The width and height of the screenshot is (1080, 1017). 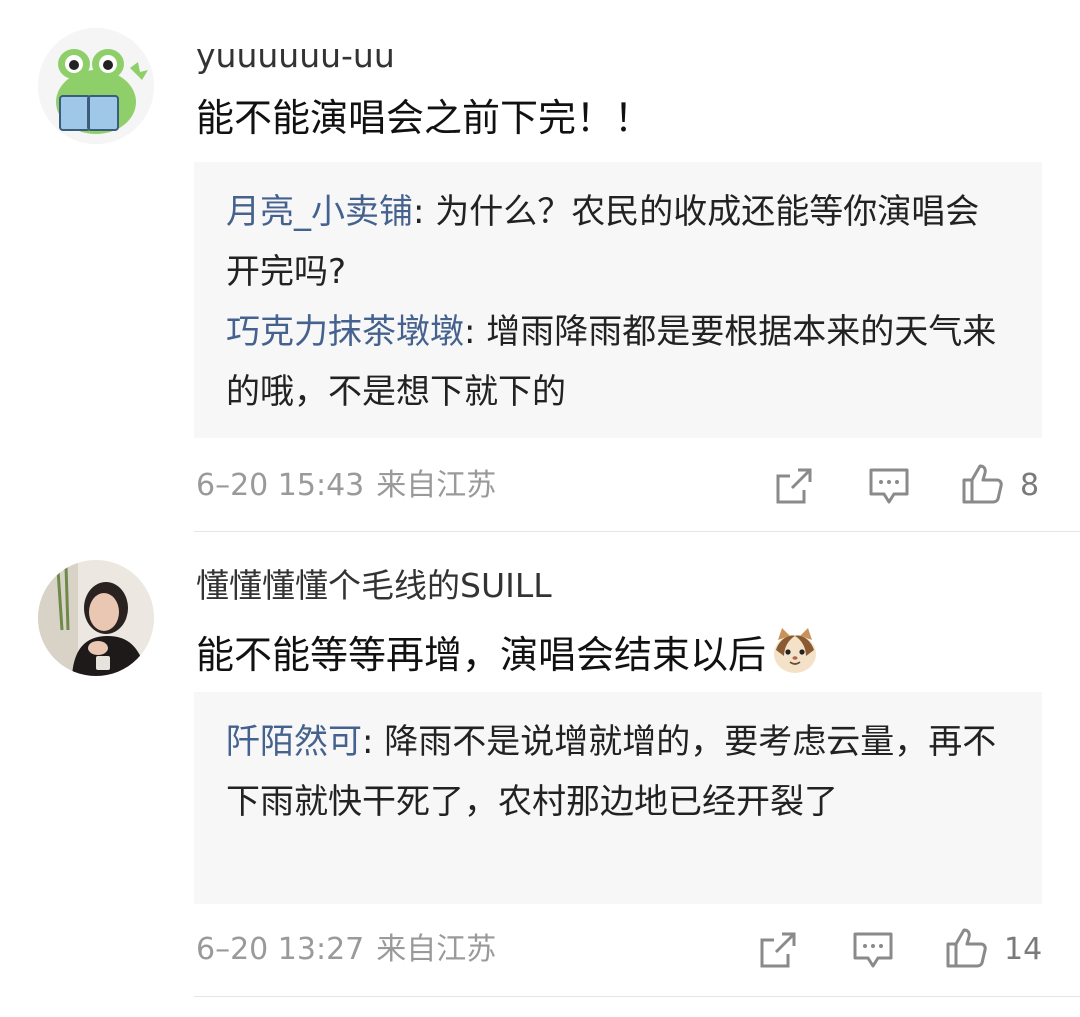 I want to click on user-photo-avatar-icon, so click(x=96, y=618).